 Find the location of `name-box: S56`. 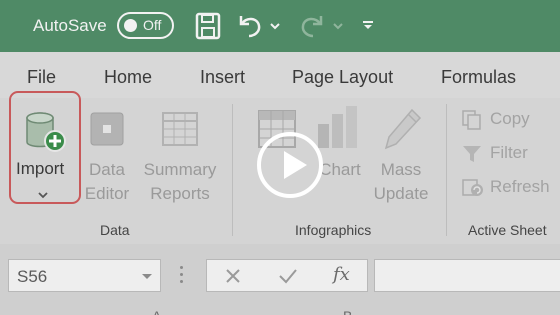

name-box: S56 is located at coordinates (84, 275).